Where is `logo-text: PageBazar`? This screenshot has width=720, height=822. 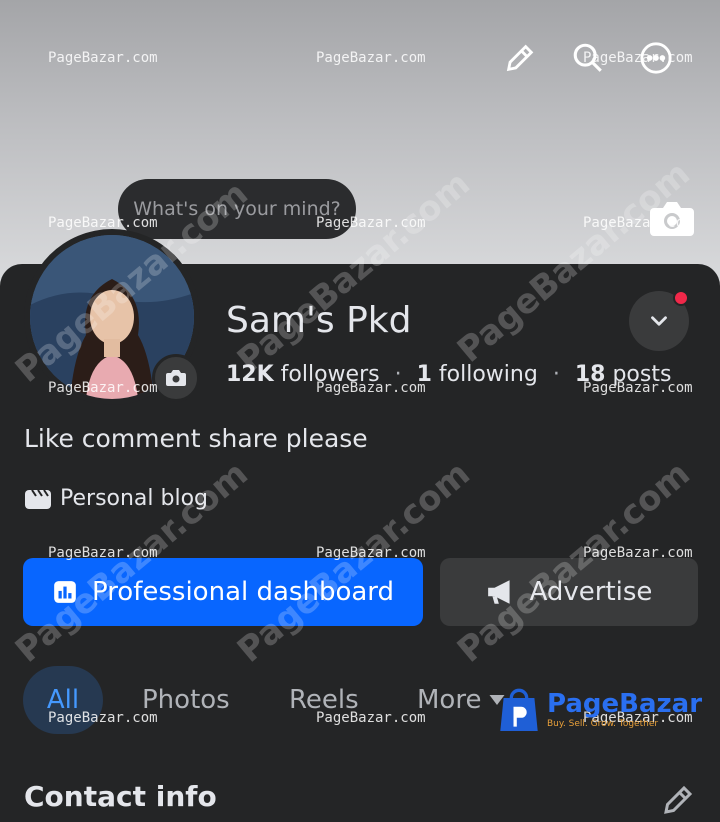
logo-text: PageBazar is located at coordinates (625, 704).